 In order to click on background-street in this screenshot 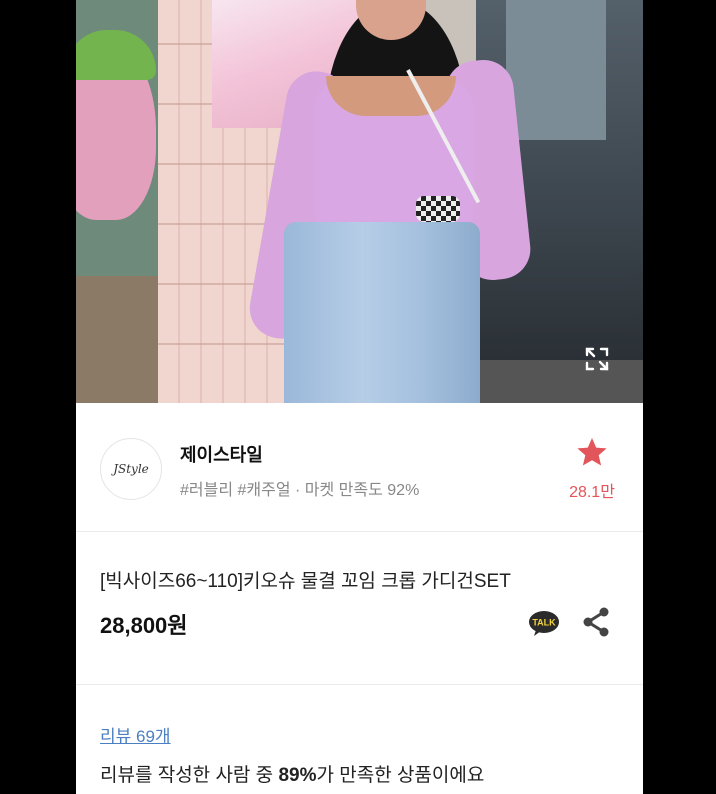, I will do `click(559, 381)`.